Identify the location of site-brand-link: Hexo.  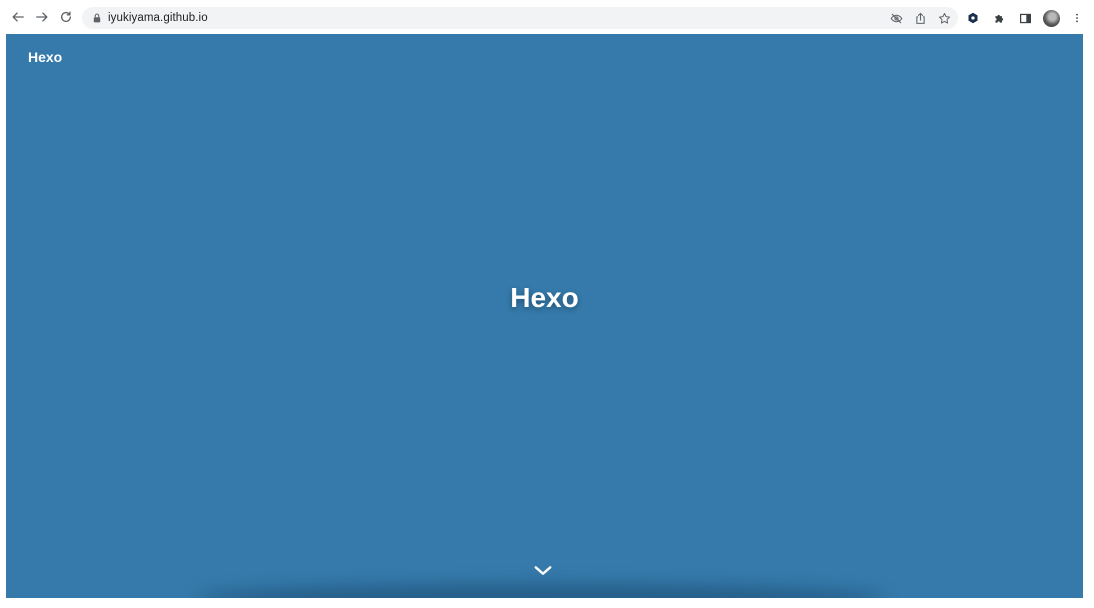
(45, 57).